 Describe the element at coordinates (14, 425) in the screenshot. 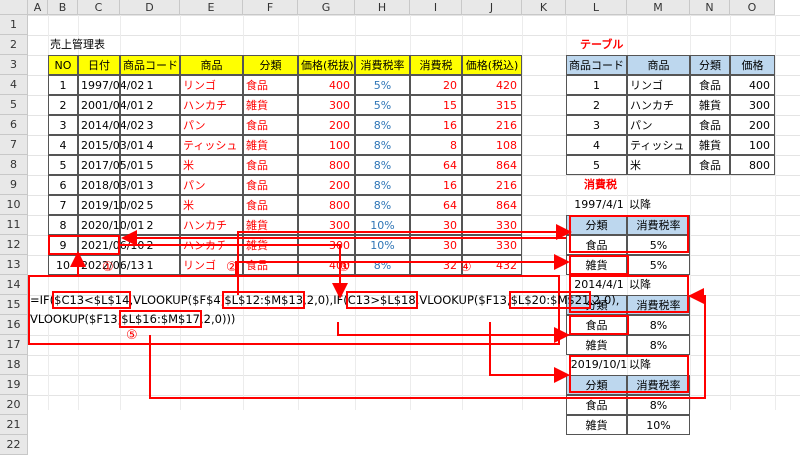

I see `row-header-21: 21` at that location.